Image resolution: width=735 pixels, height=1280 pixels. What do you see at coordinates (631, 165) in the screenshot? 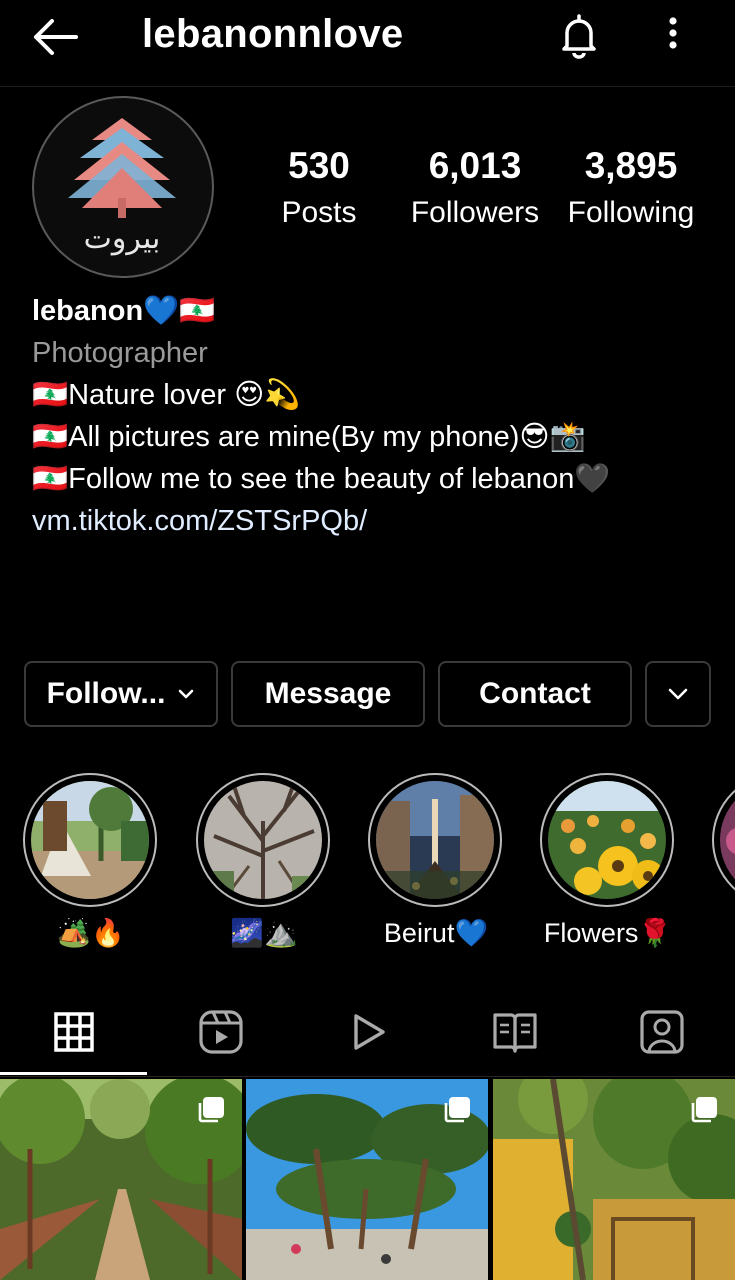
I see `following-count: 3,895` at bounding box center [631, 165].